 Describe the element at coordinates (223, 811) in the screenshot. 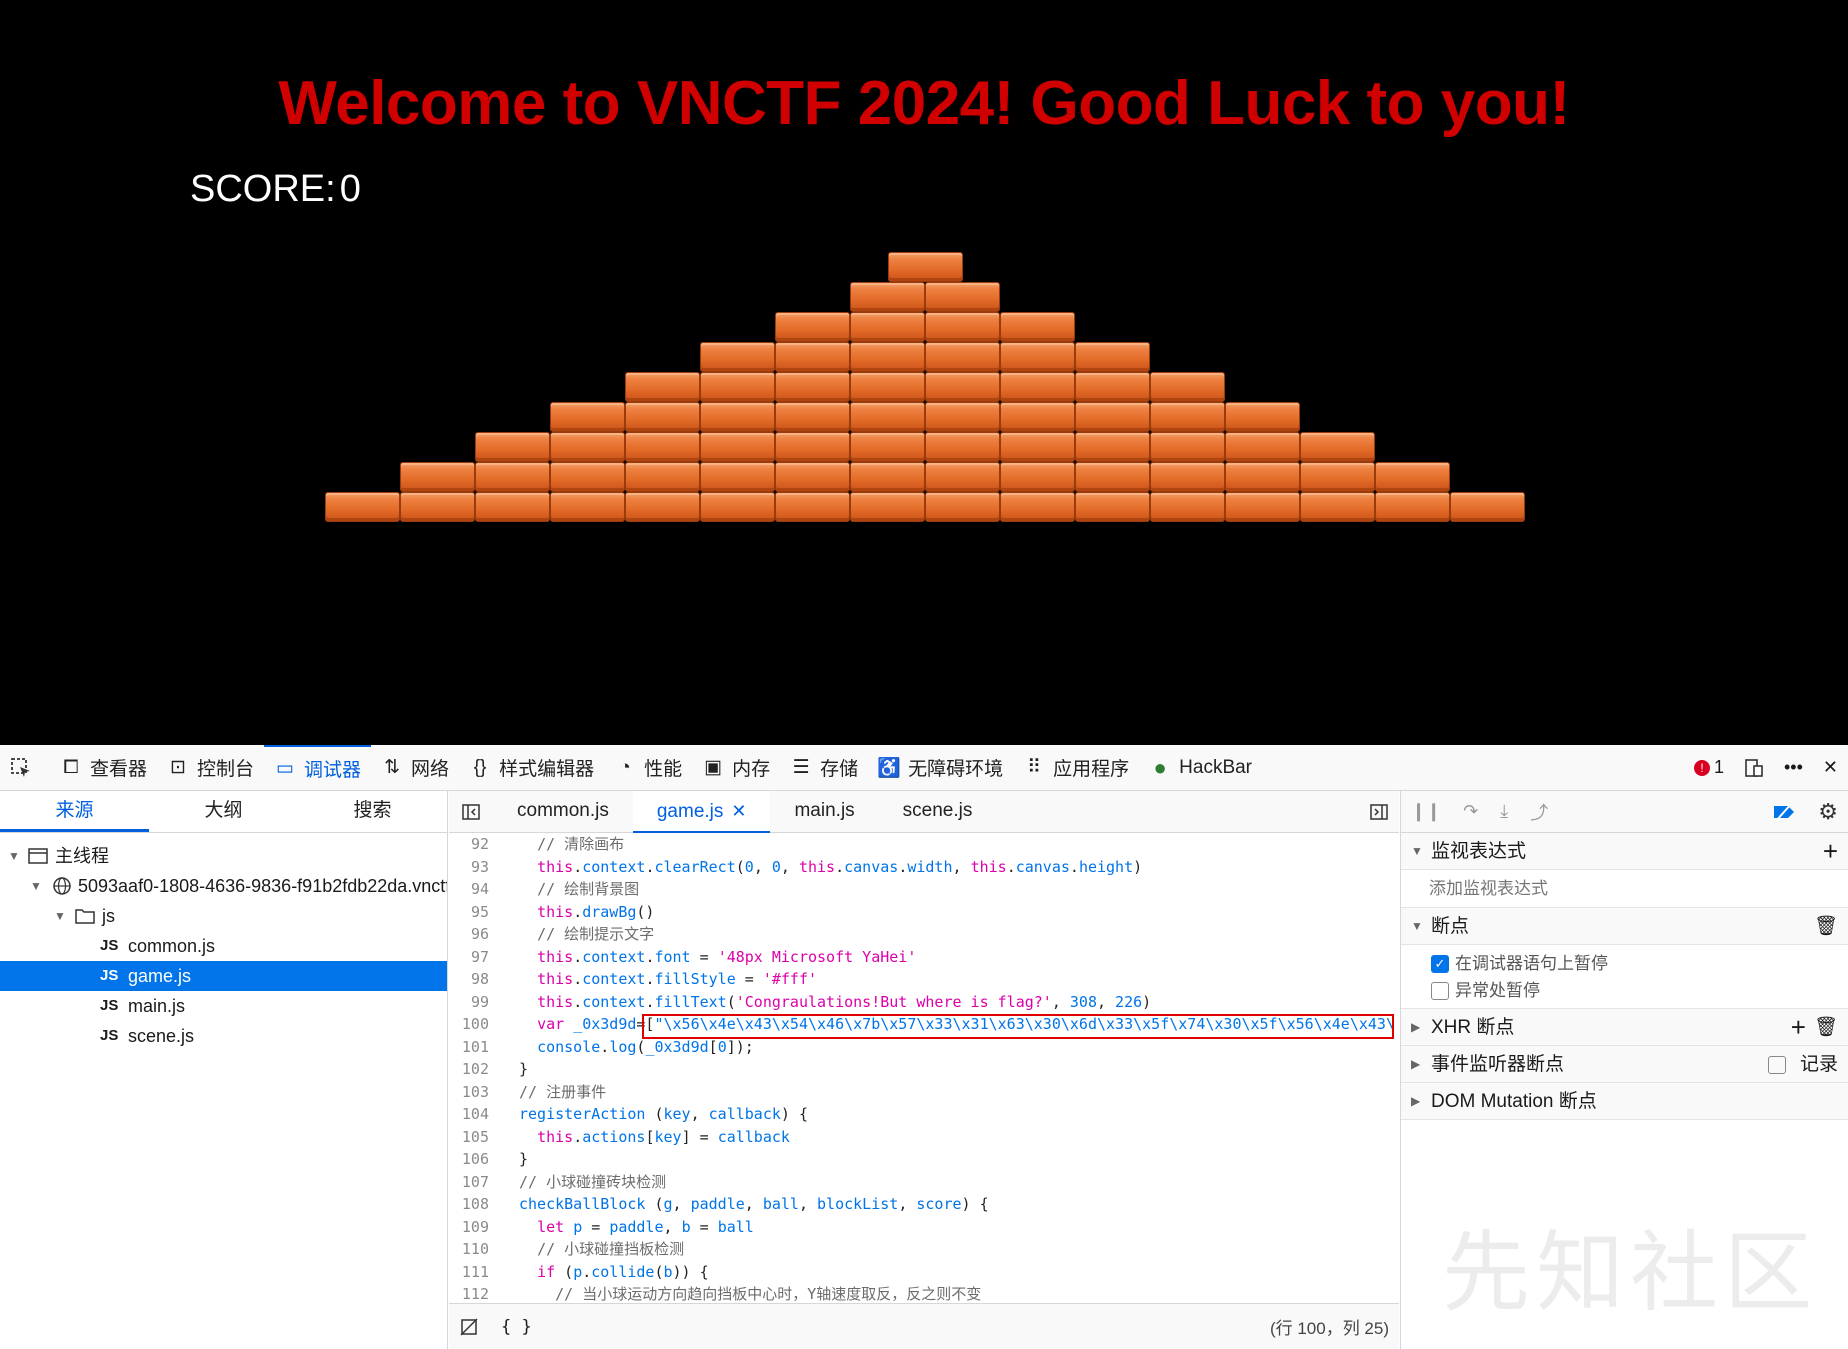

I see `tab-outline: 大纲` at that location.